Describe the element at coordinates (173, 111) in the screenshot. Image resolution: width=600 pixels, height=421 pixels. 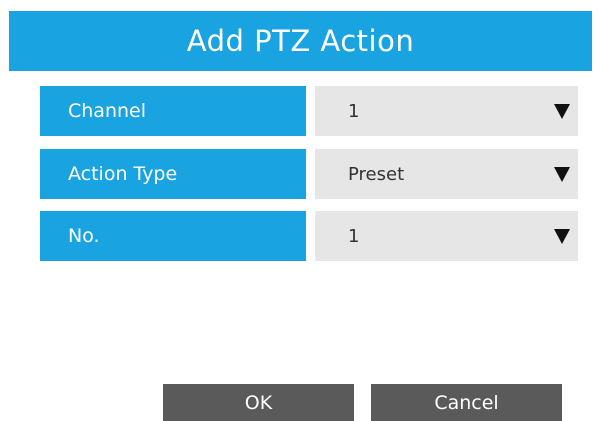
I see `channel-label: Channel` at that location.